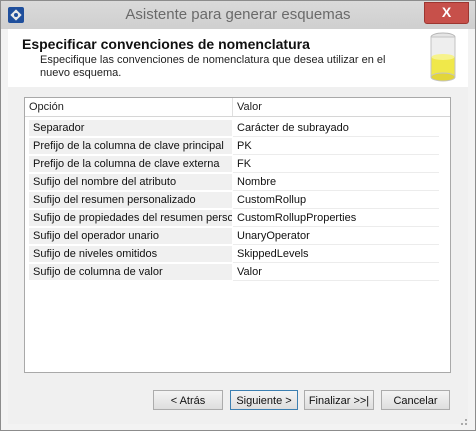 The image size is (476, 431). I want to click on next-button: Siguiente >, so click(264, 400).